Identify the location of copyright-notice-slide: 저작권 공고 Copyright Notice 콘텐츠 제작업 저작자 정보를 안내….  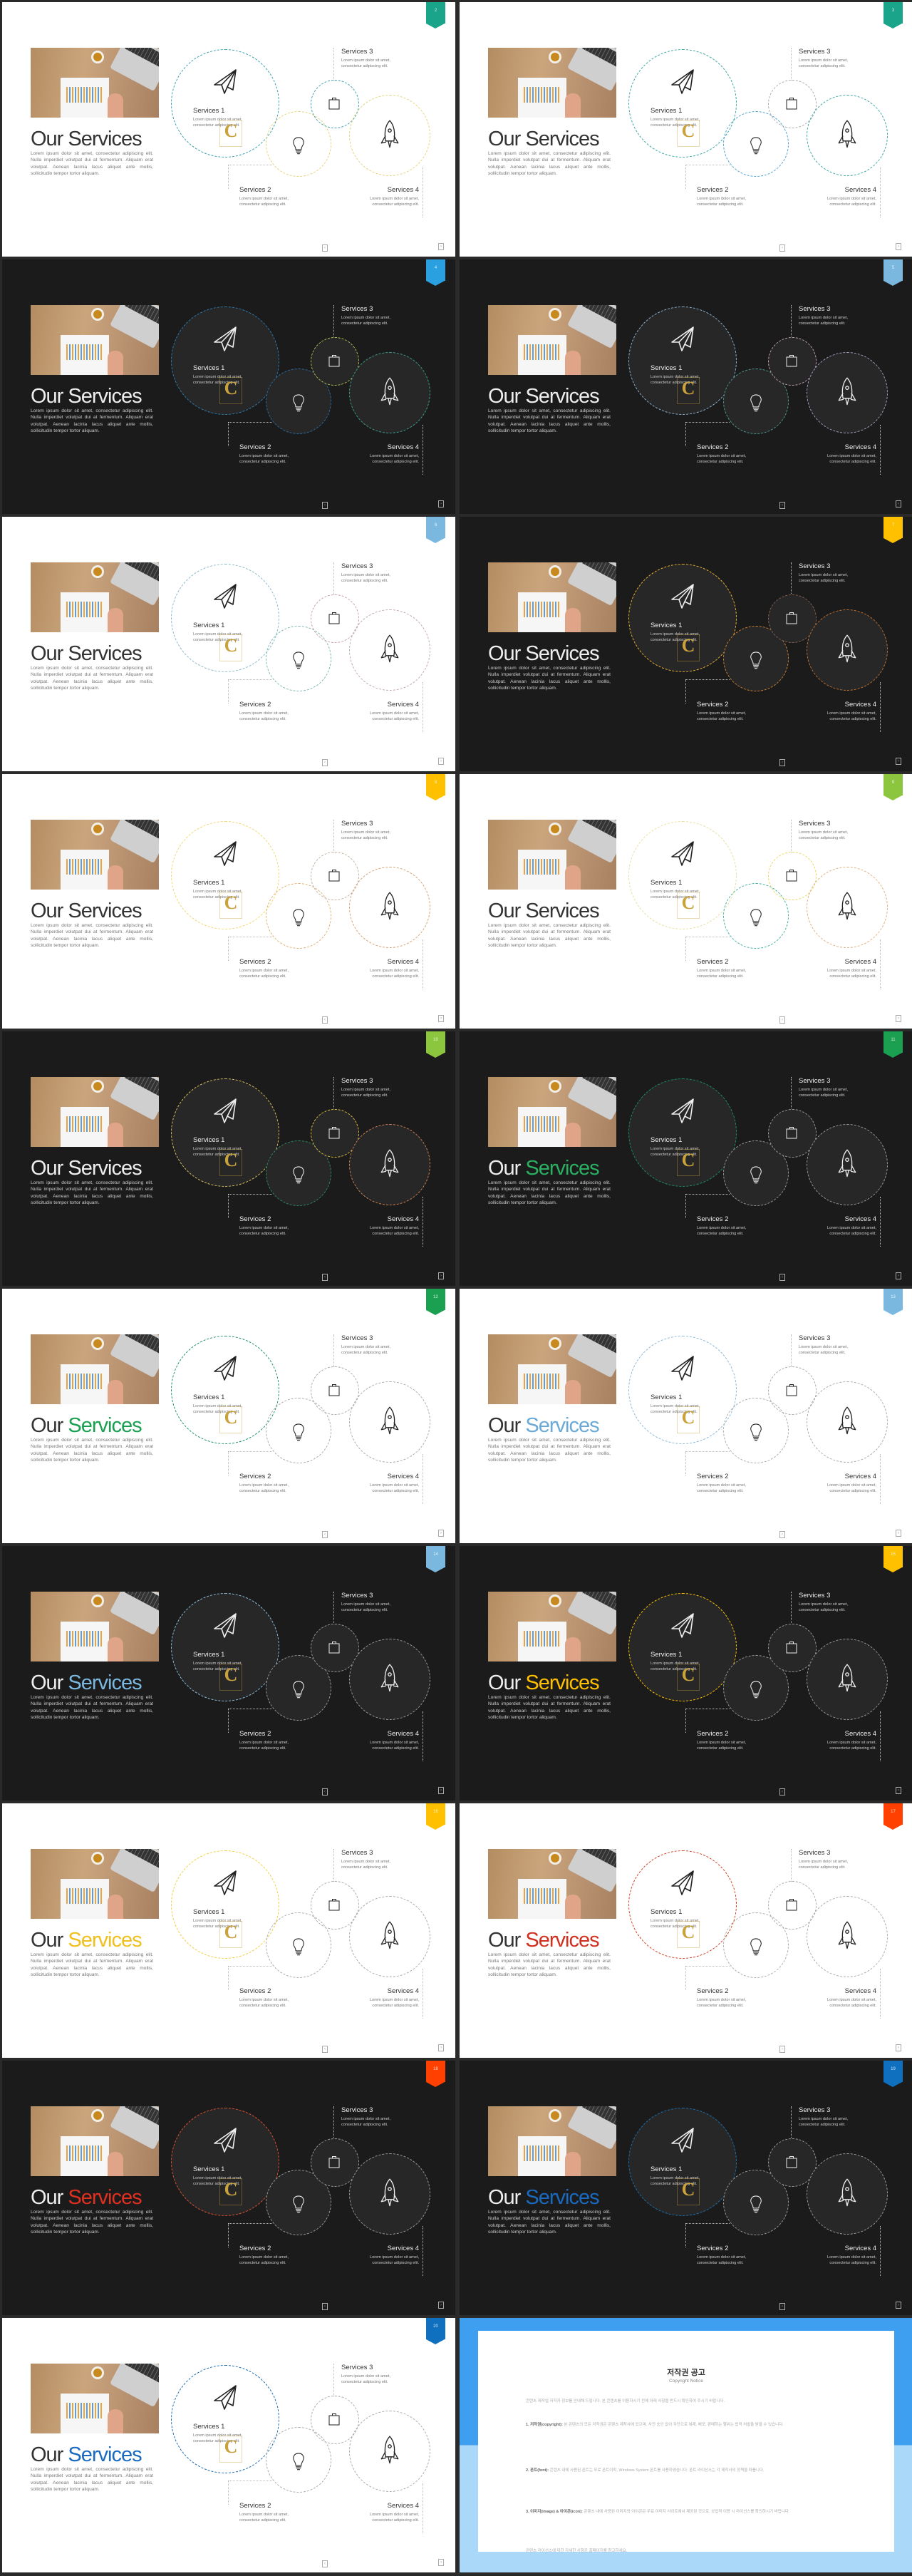
(686, 2445).